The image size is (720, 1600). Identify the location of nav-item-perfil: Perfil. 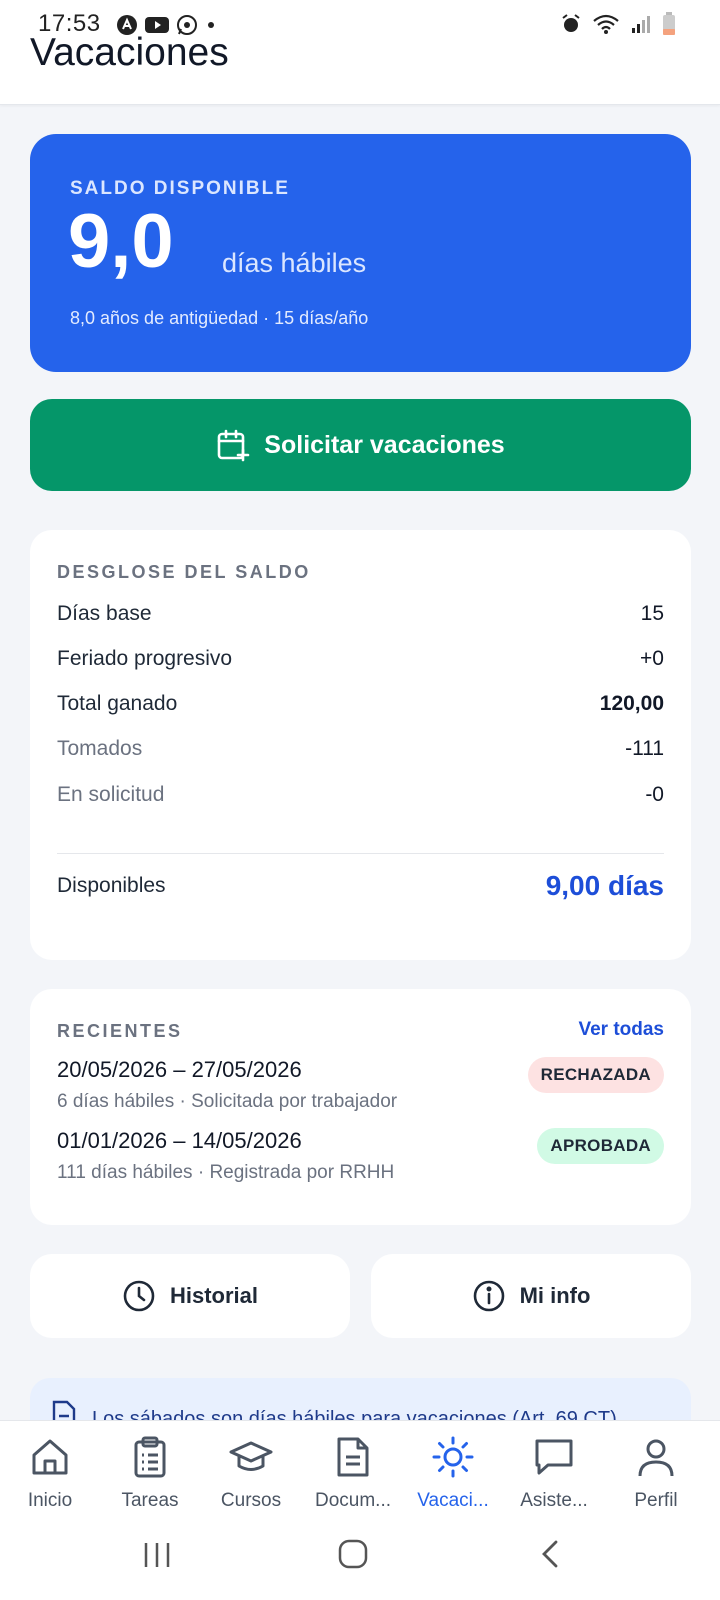
(656, 1473).